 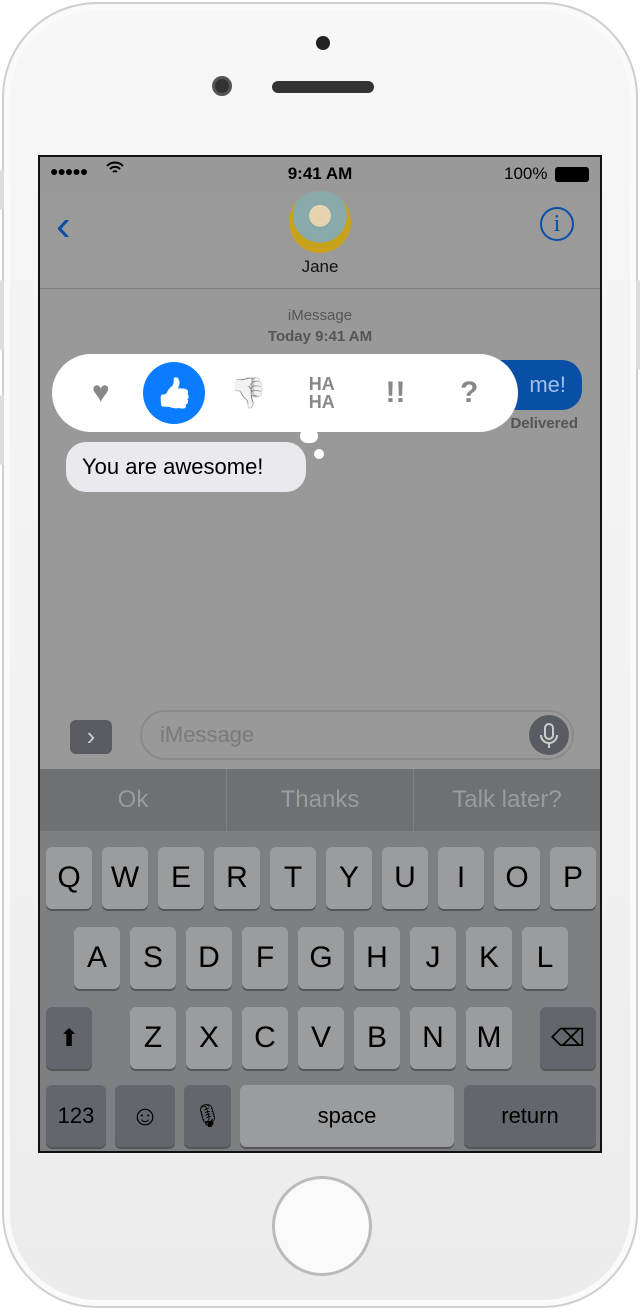 I want to click on shift-icon: ⬆, so click(x=69, y=1038).